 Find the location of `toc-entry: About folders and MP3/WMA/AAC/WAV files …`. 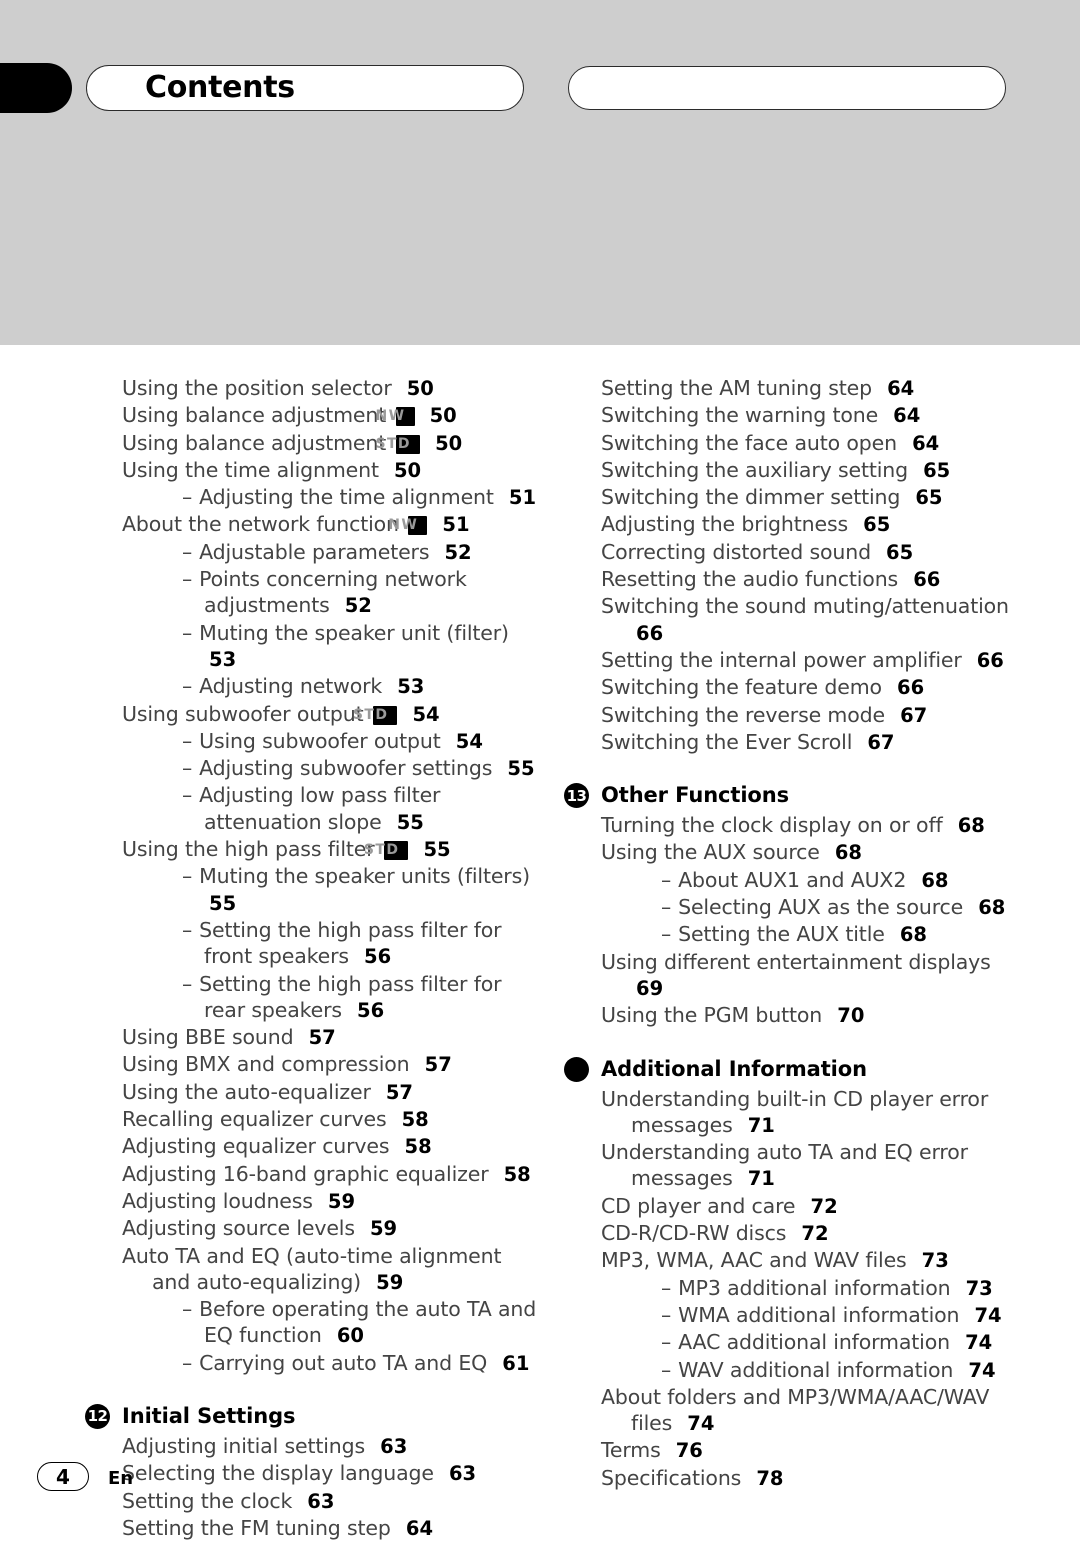

toc-entry: About folders and MP3/WMA/AAC/WAV files … is located at coordinates (816, 1411).